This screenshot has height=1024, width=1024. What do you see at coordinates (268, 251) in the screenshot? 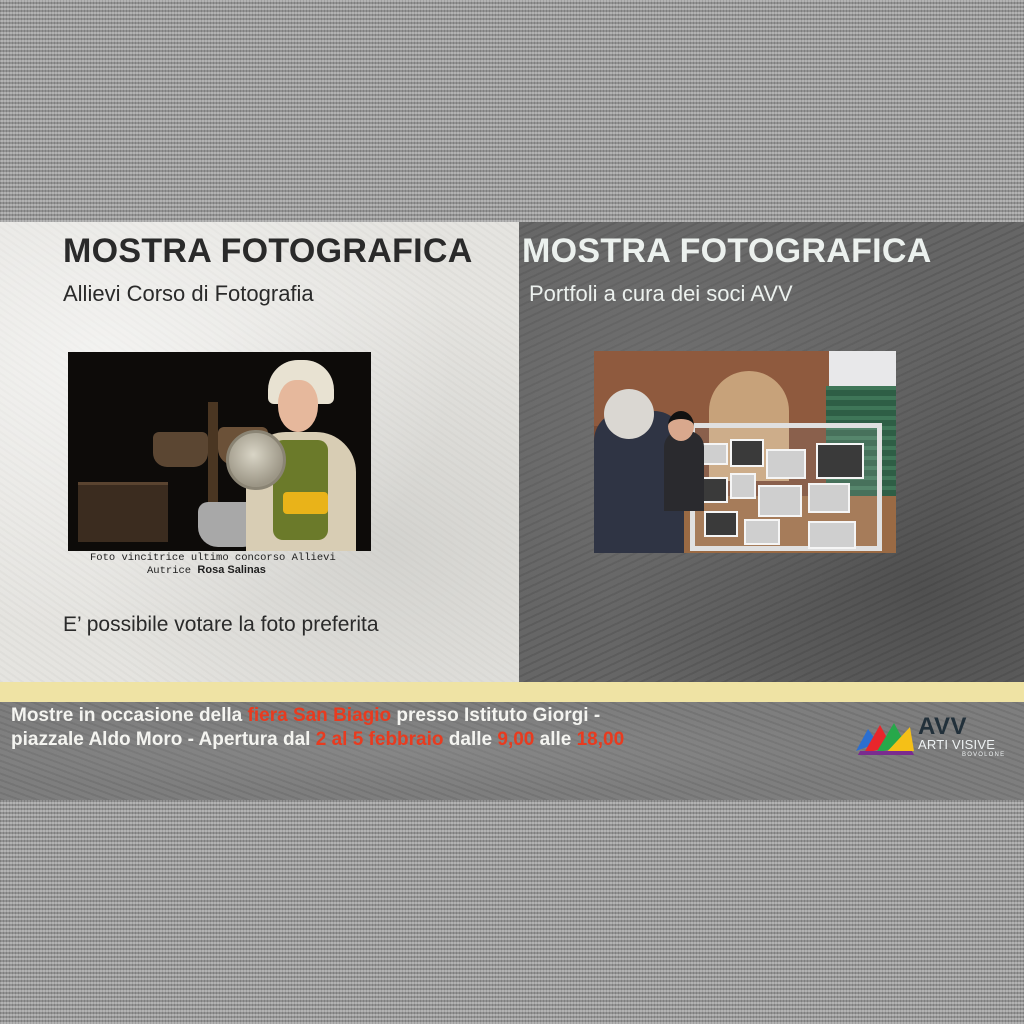
I see `left-title: MOSTRA FOTOGRAFICA` at bounding box center [268, 251].